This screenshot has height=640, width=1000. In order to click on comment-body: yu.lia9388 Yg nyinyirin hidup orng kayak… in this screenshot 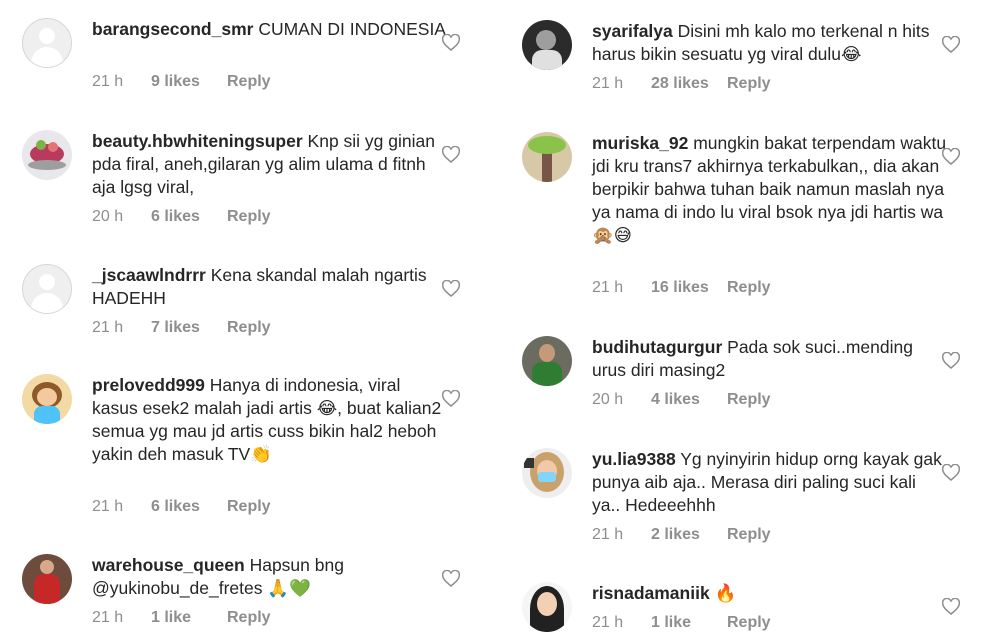, I will do `click(769, 482)`.